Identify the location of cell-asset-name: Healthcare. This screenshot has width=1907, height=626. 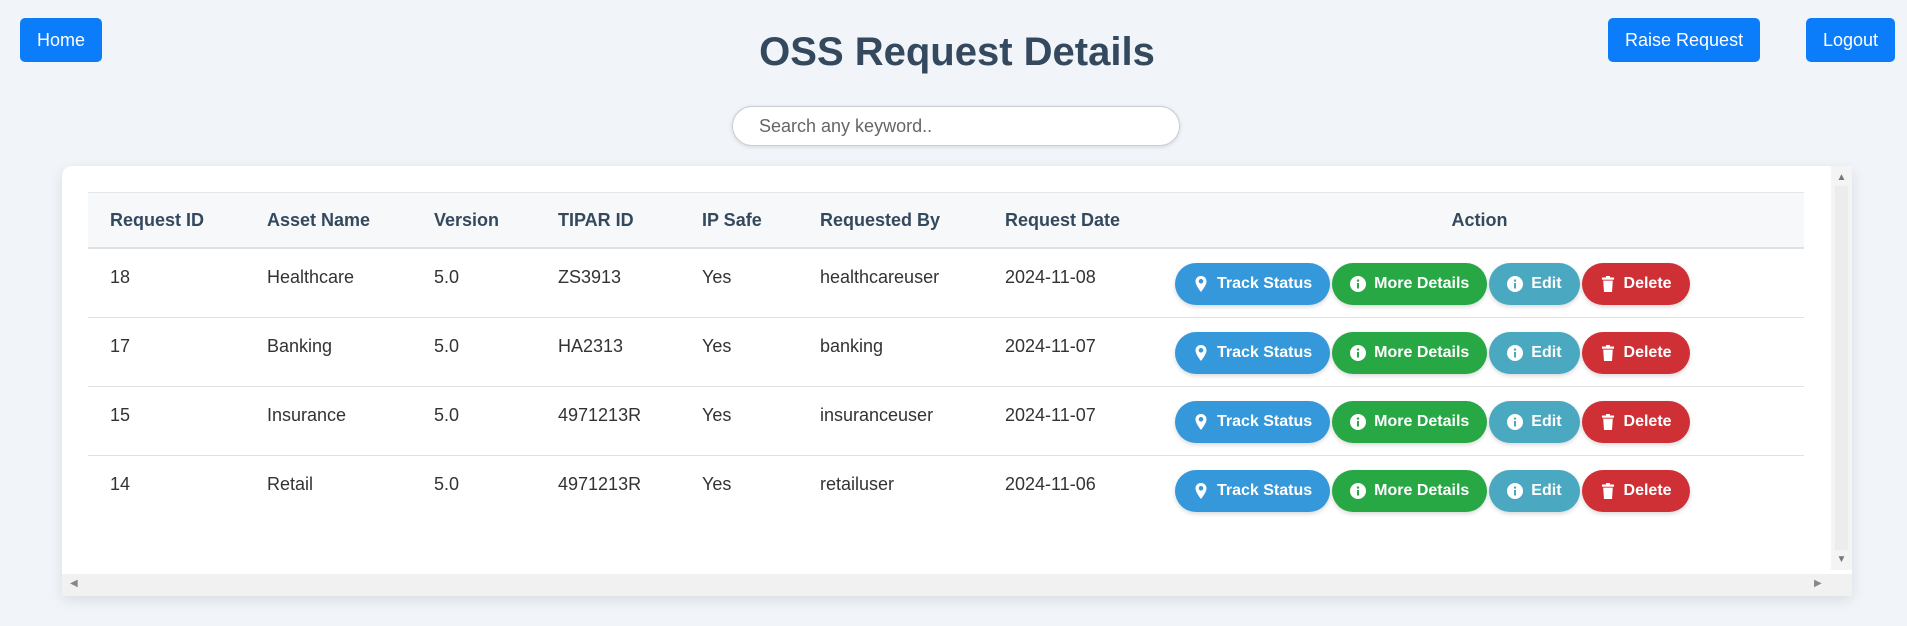
(311, 277).